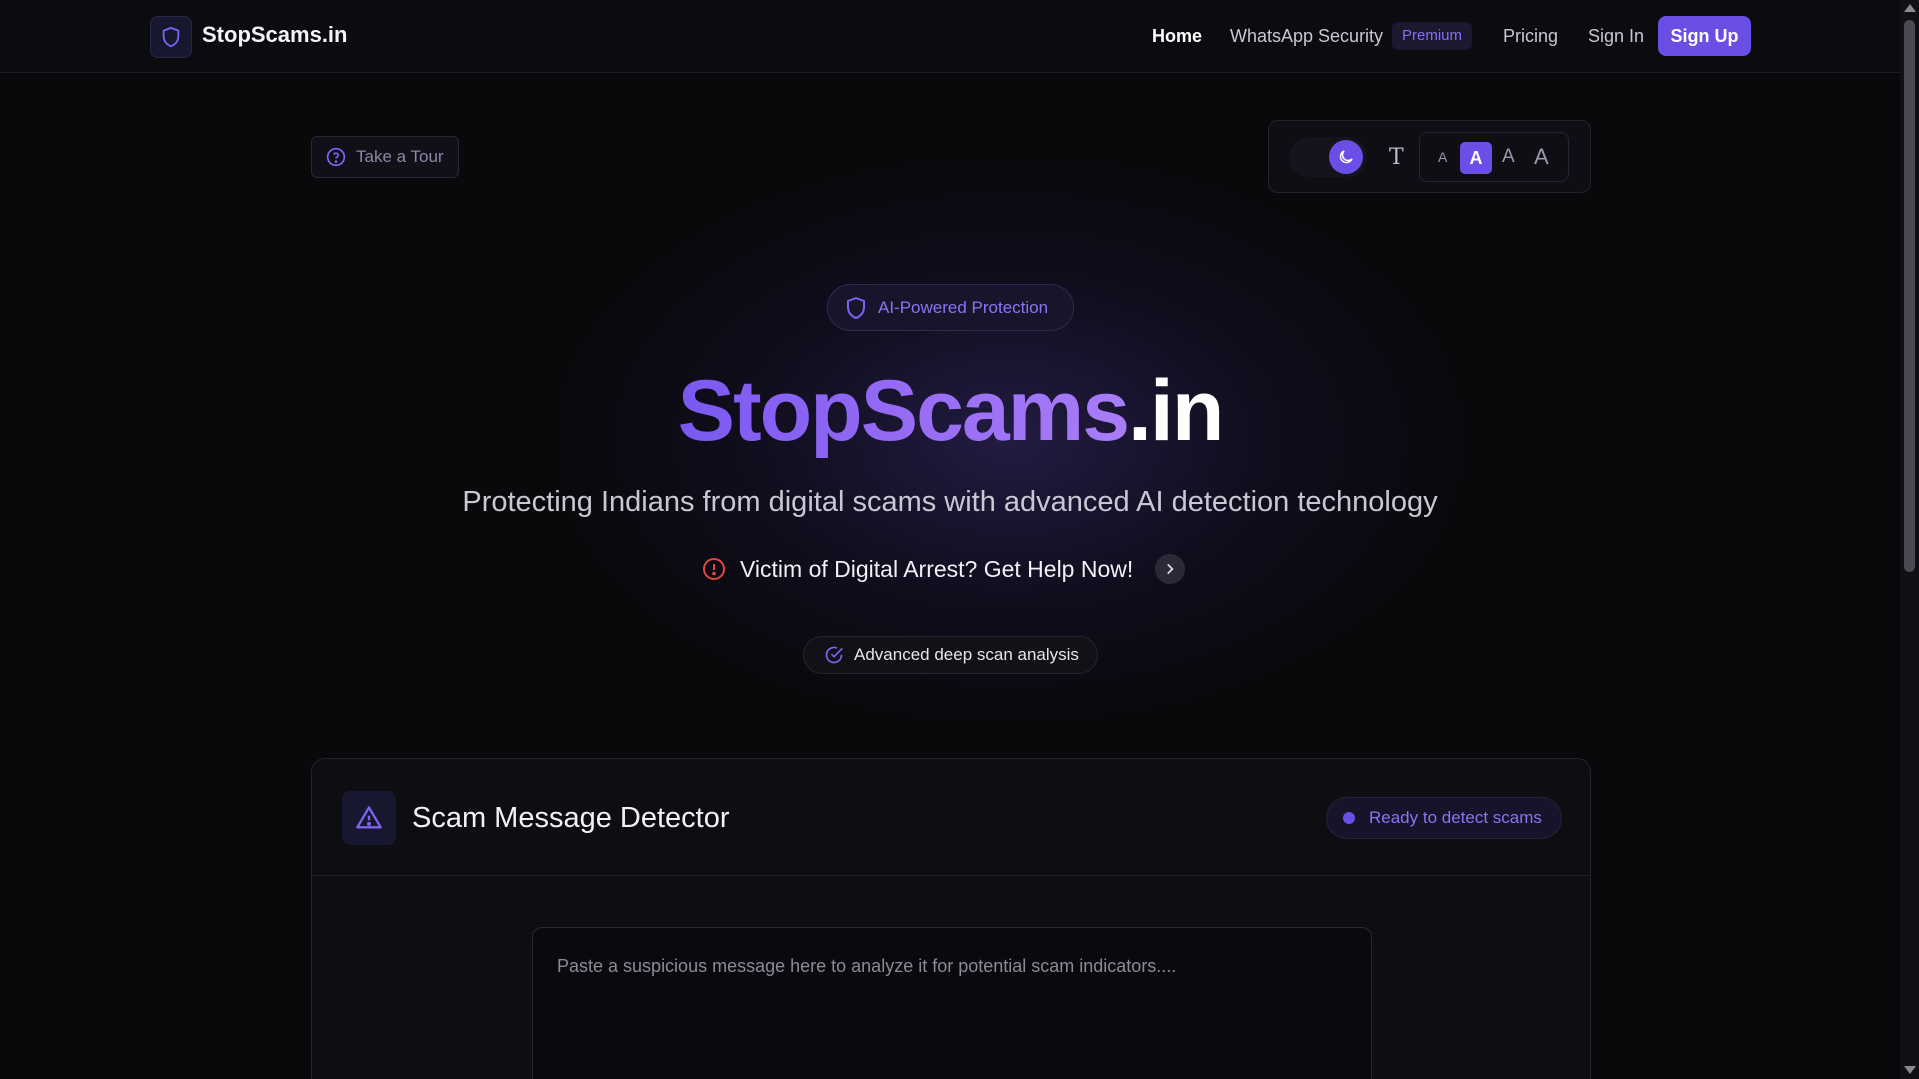  I want to click on chevron-right-icon, so click(1170, 569).